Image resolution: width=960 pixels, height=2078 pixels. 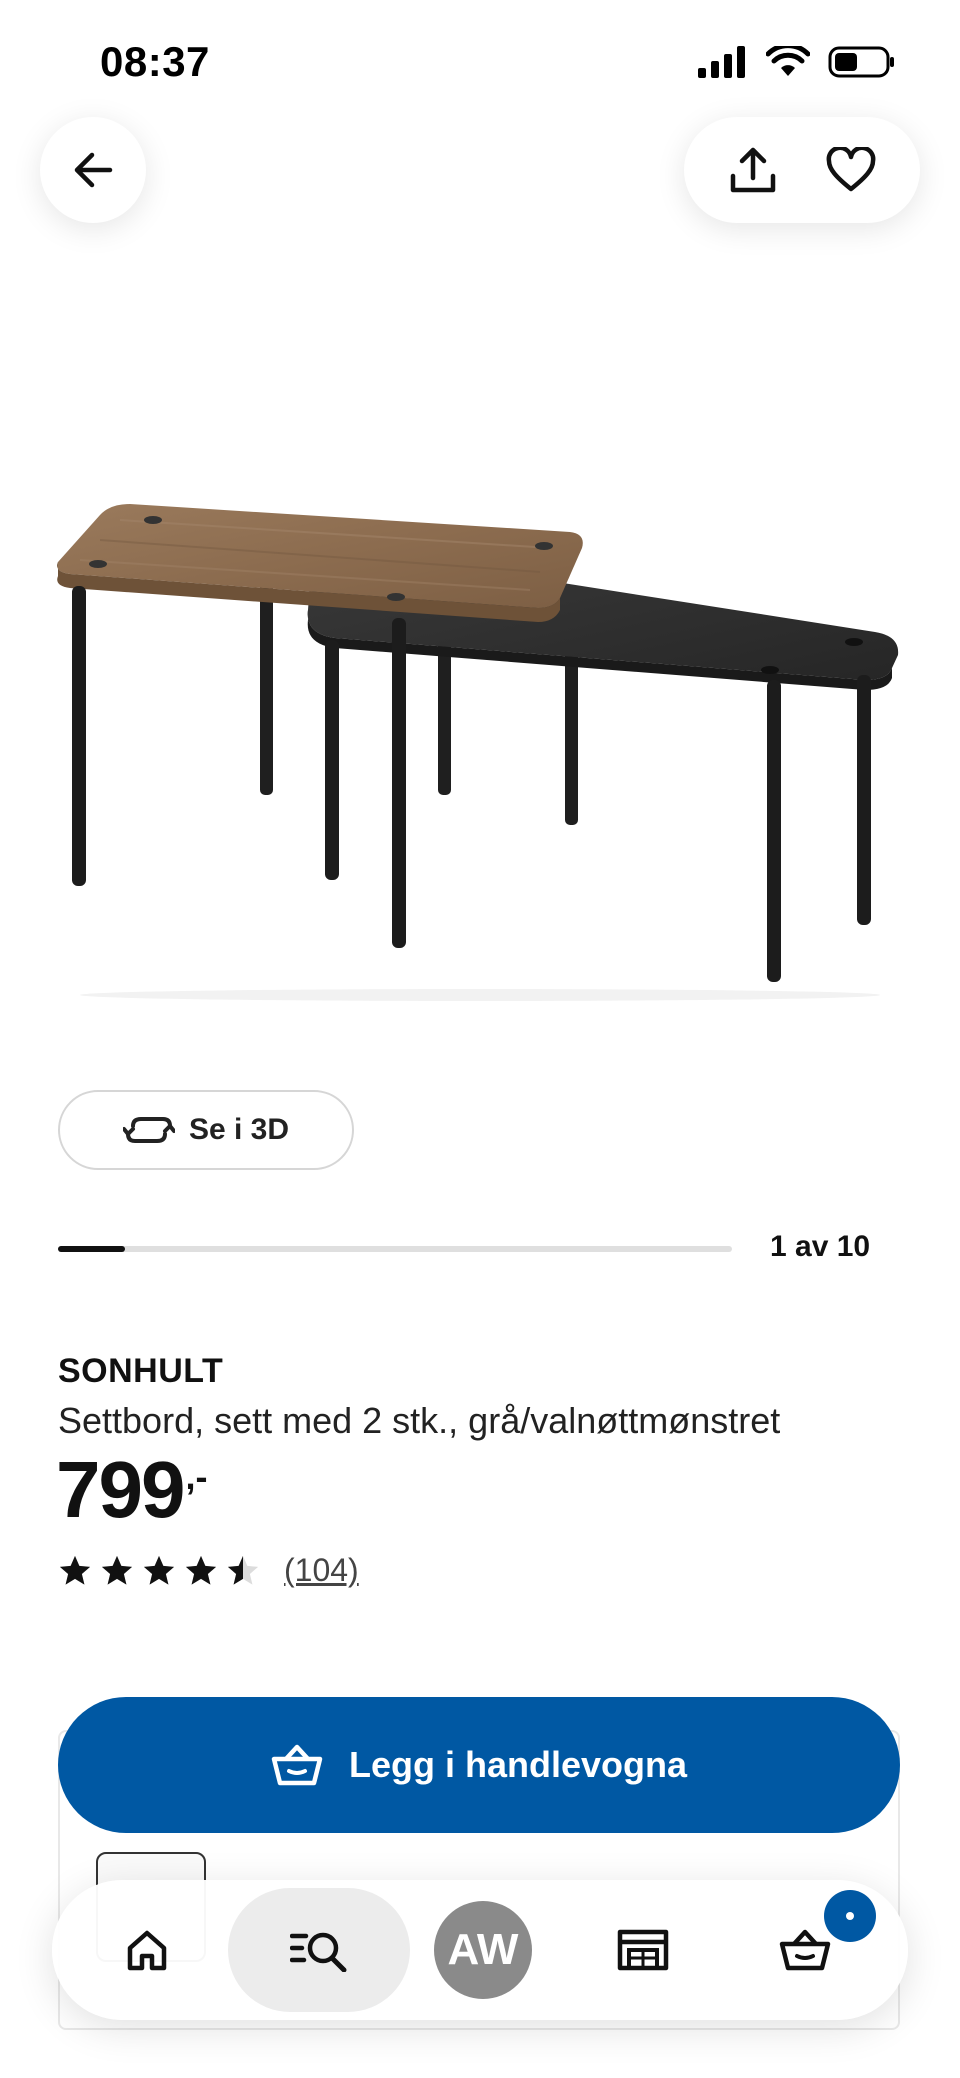 I want to click on back-button, so click(x=93, y=170).